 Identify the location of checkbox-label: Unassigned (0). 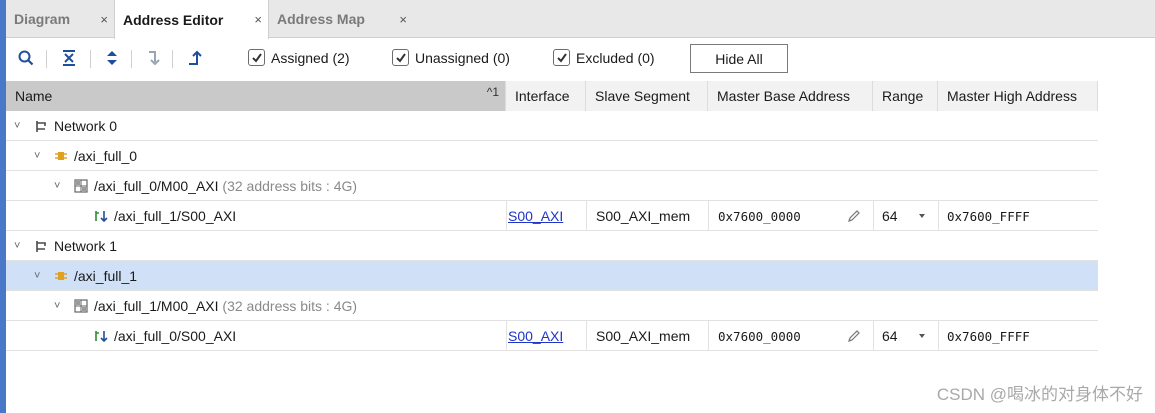
(462, 57).